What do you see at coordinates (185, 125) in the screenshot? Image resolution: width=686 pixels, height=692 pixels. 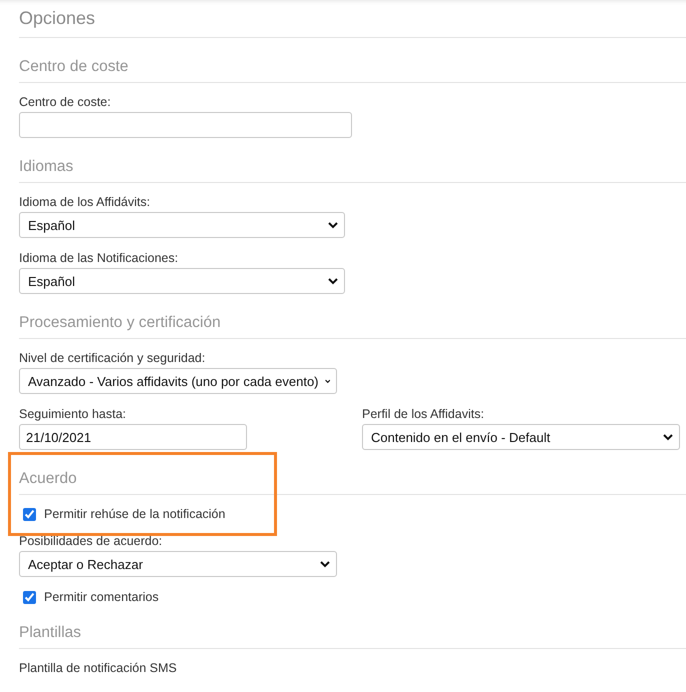 I see `text-field` at bounding box center [185, 125].